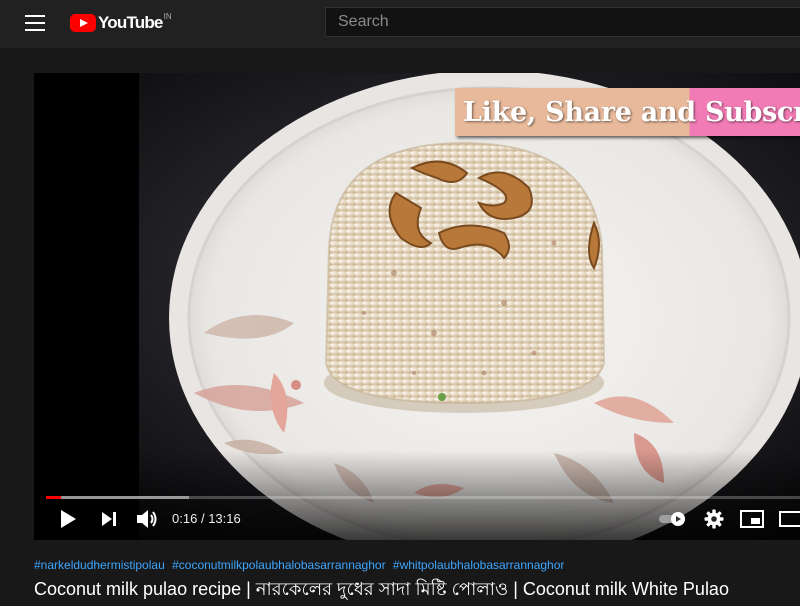 The height and width of the screenshot is (606, 800). I want to click on logo-text: YouTube, so click(130, 22).